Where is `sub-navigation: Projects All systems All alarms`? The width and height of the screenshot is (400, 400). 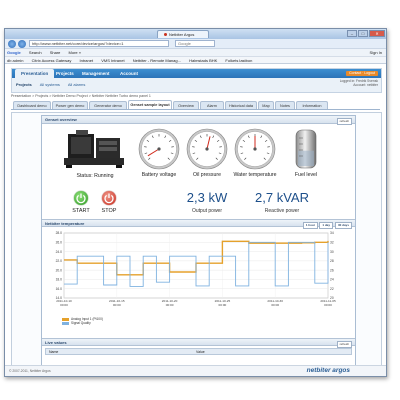 sub-navigation: Projects All systems All alarms is located at coordinates (54, 84).